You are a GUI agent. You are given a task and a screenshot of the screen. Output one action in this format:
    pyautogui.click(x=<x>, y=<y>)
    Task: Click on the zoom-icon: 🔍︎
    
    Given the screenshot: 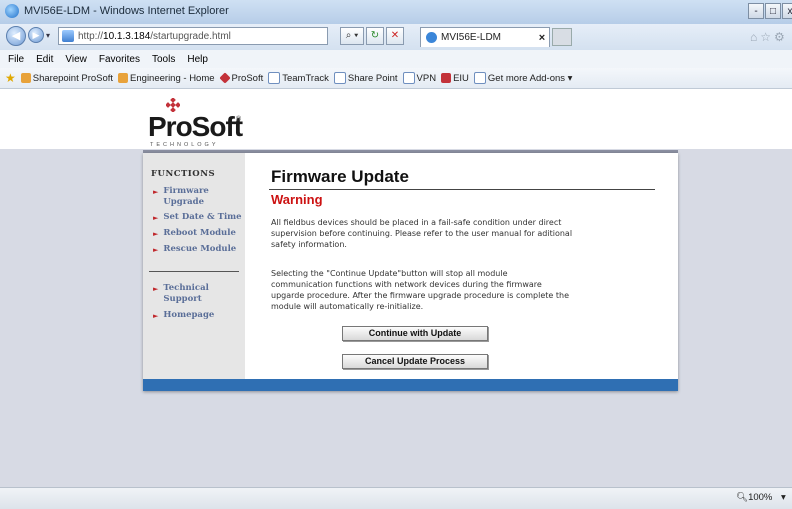 What is the action you would take?
    pyautogui.click(x=742, y=497)
    